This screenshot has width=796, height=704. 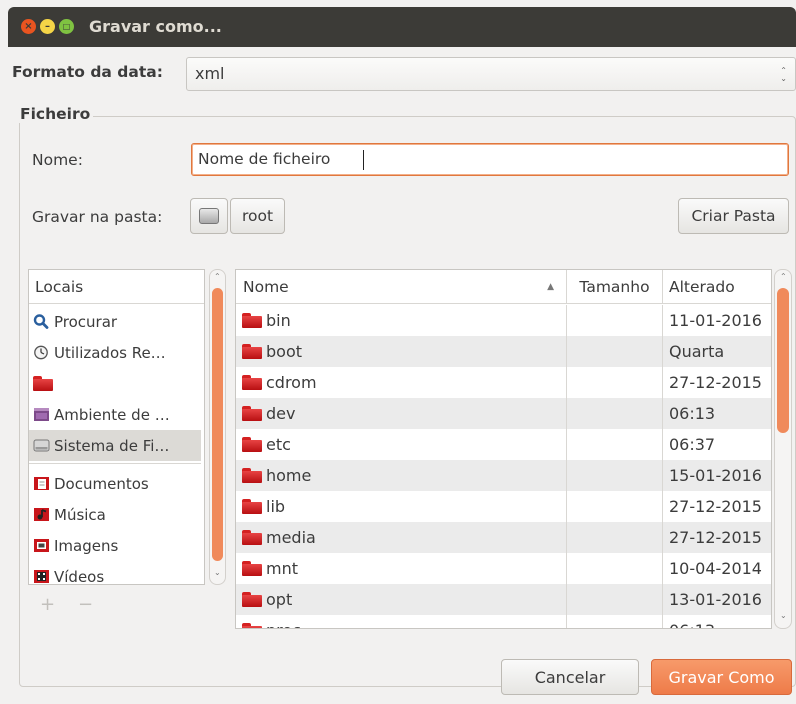 What do you see at coordinates (217, 276) in the screenshot?
I see `scroll-up-icon: ⌃` at bounding box center [217, 276].